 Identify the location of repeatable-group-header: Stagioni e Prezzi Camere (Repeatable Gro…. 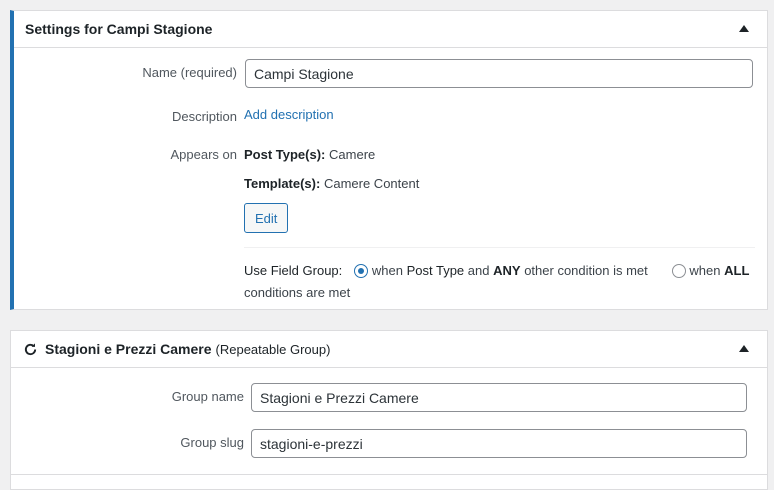
(389, 349).